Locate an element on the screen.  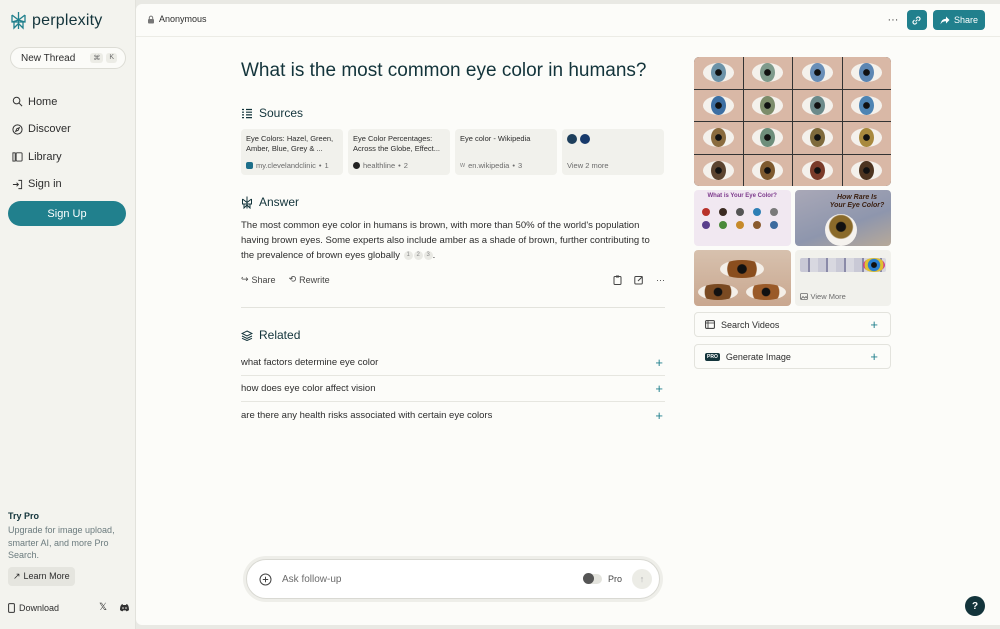
eye-colors-image is located at coordinates (792, 121).